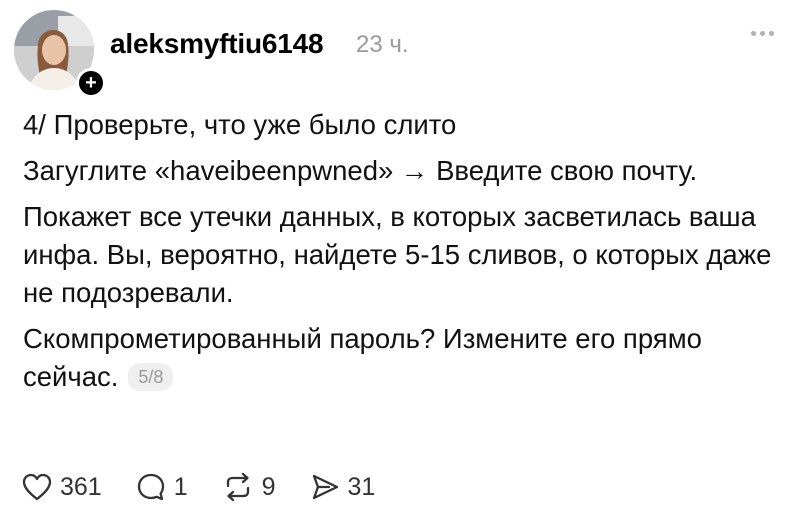 This screenshot has height=511, width=800. What do you see at coordinates (217, 44) in the screenshot?
I see `author-username: aleksmyftiu6148` at bounding box center [217, 44].